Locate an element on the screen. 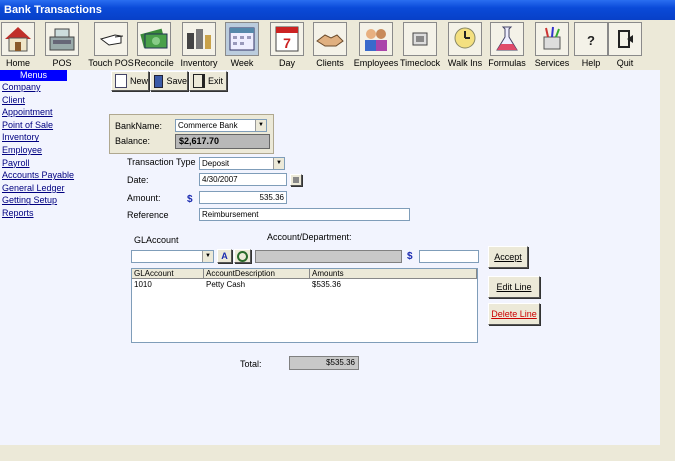 This screenshot has width=675, height=461. handshake-icon is located at coordinates (330, 39).